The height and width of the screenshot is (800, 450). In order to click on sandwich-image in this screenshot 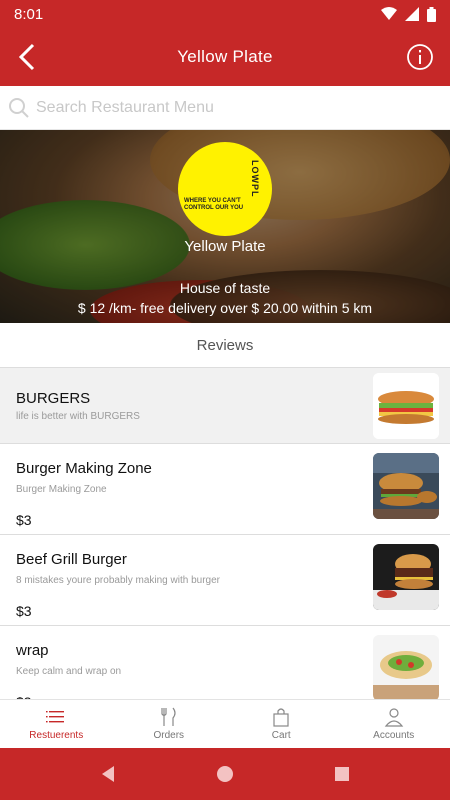, I will do `click(406, 406)`.